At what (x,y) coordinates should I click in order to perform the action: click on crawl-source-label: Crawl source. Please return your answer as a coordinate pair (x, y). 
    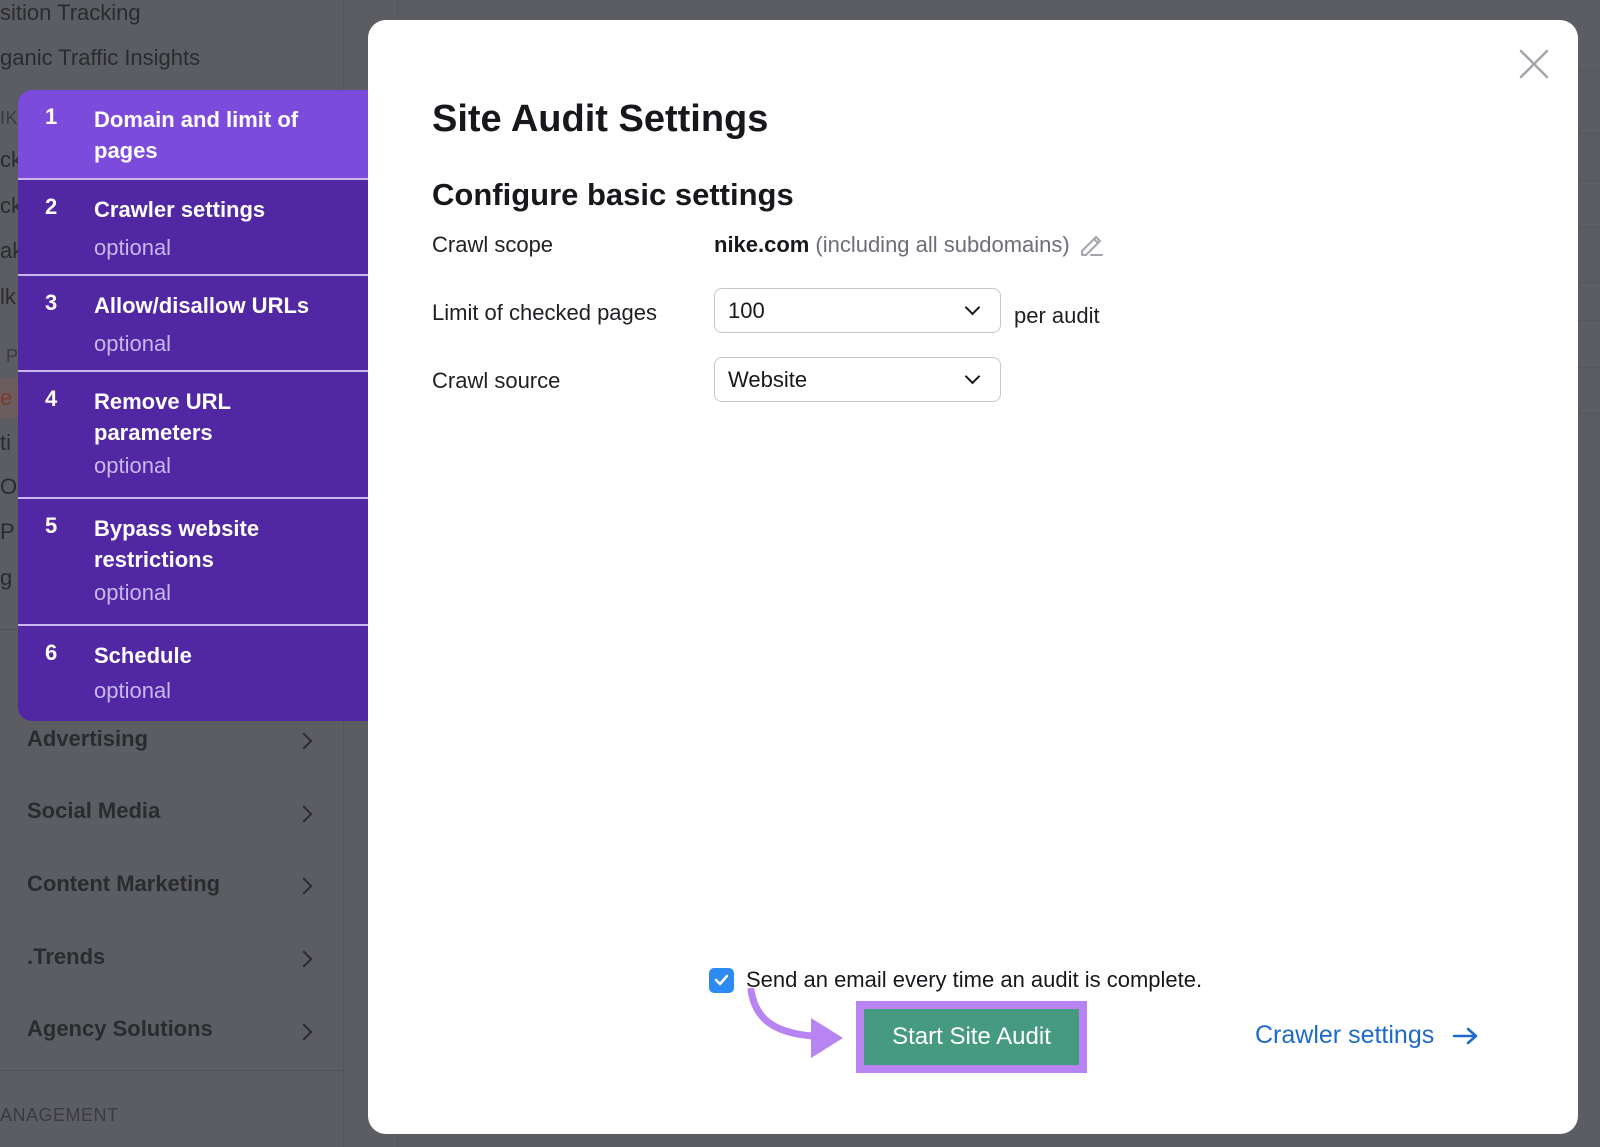
    Looking at the image, I should click on (496, 380).